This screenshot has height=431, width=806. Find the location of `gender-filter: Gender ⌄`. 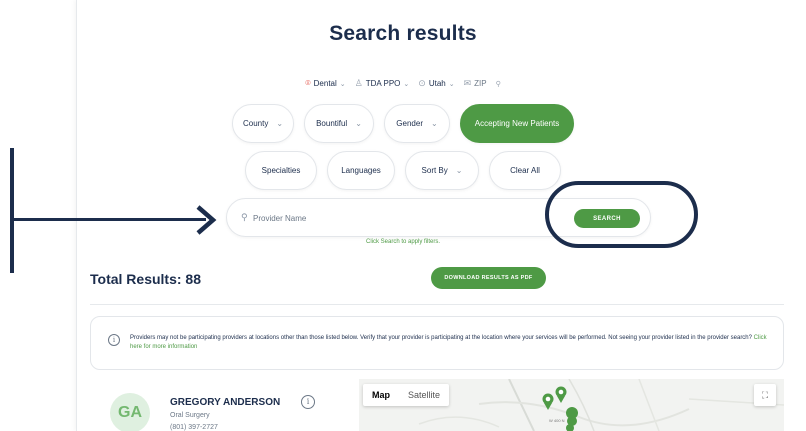

gender-filter: Gender ⌄ is located at coordinates (417, 123).